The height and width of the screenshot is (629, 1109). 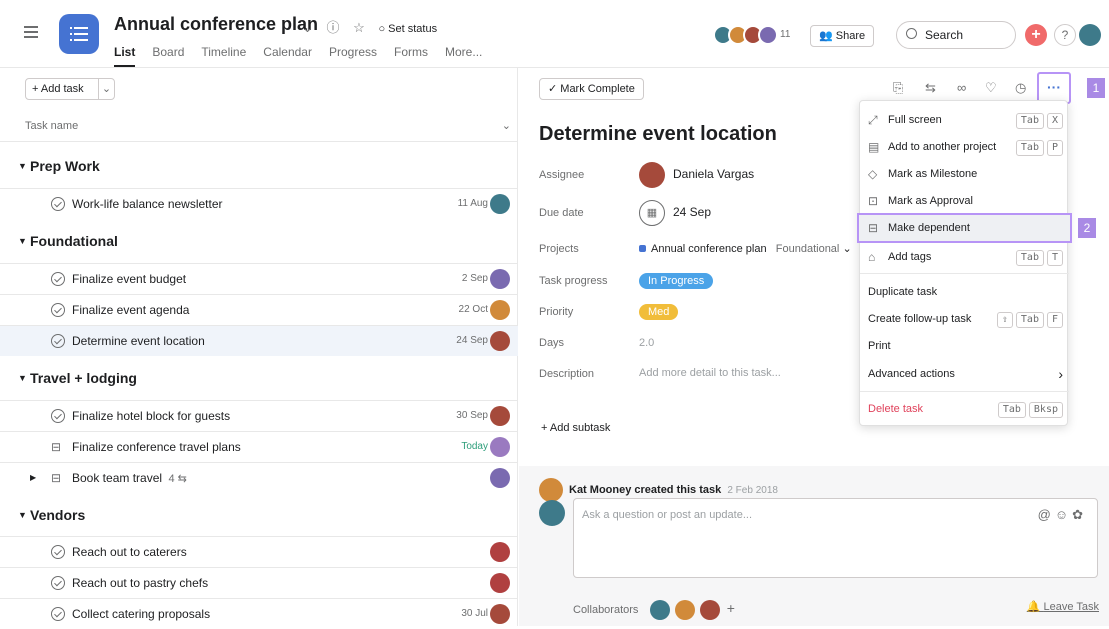 I want to click on menu-item-print: Print, so click(x=964, y=346).